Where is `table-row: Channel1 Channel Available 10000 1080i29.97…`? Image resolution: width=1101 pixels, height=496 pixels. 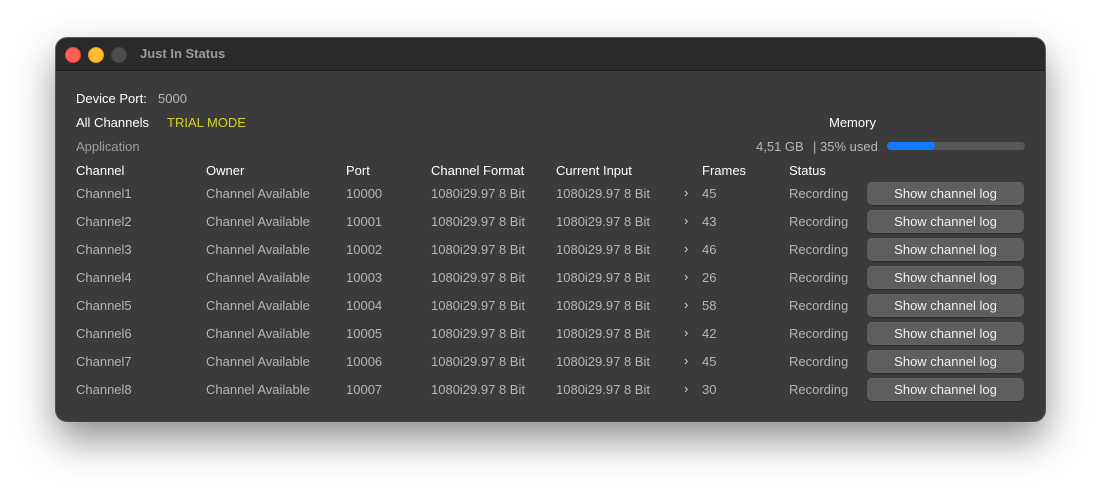 table-row: Channel1 Channel Available 10000 1080i29.97… is located at coordinates (550, 194).